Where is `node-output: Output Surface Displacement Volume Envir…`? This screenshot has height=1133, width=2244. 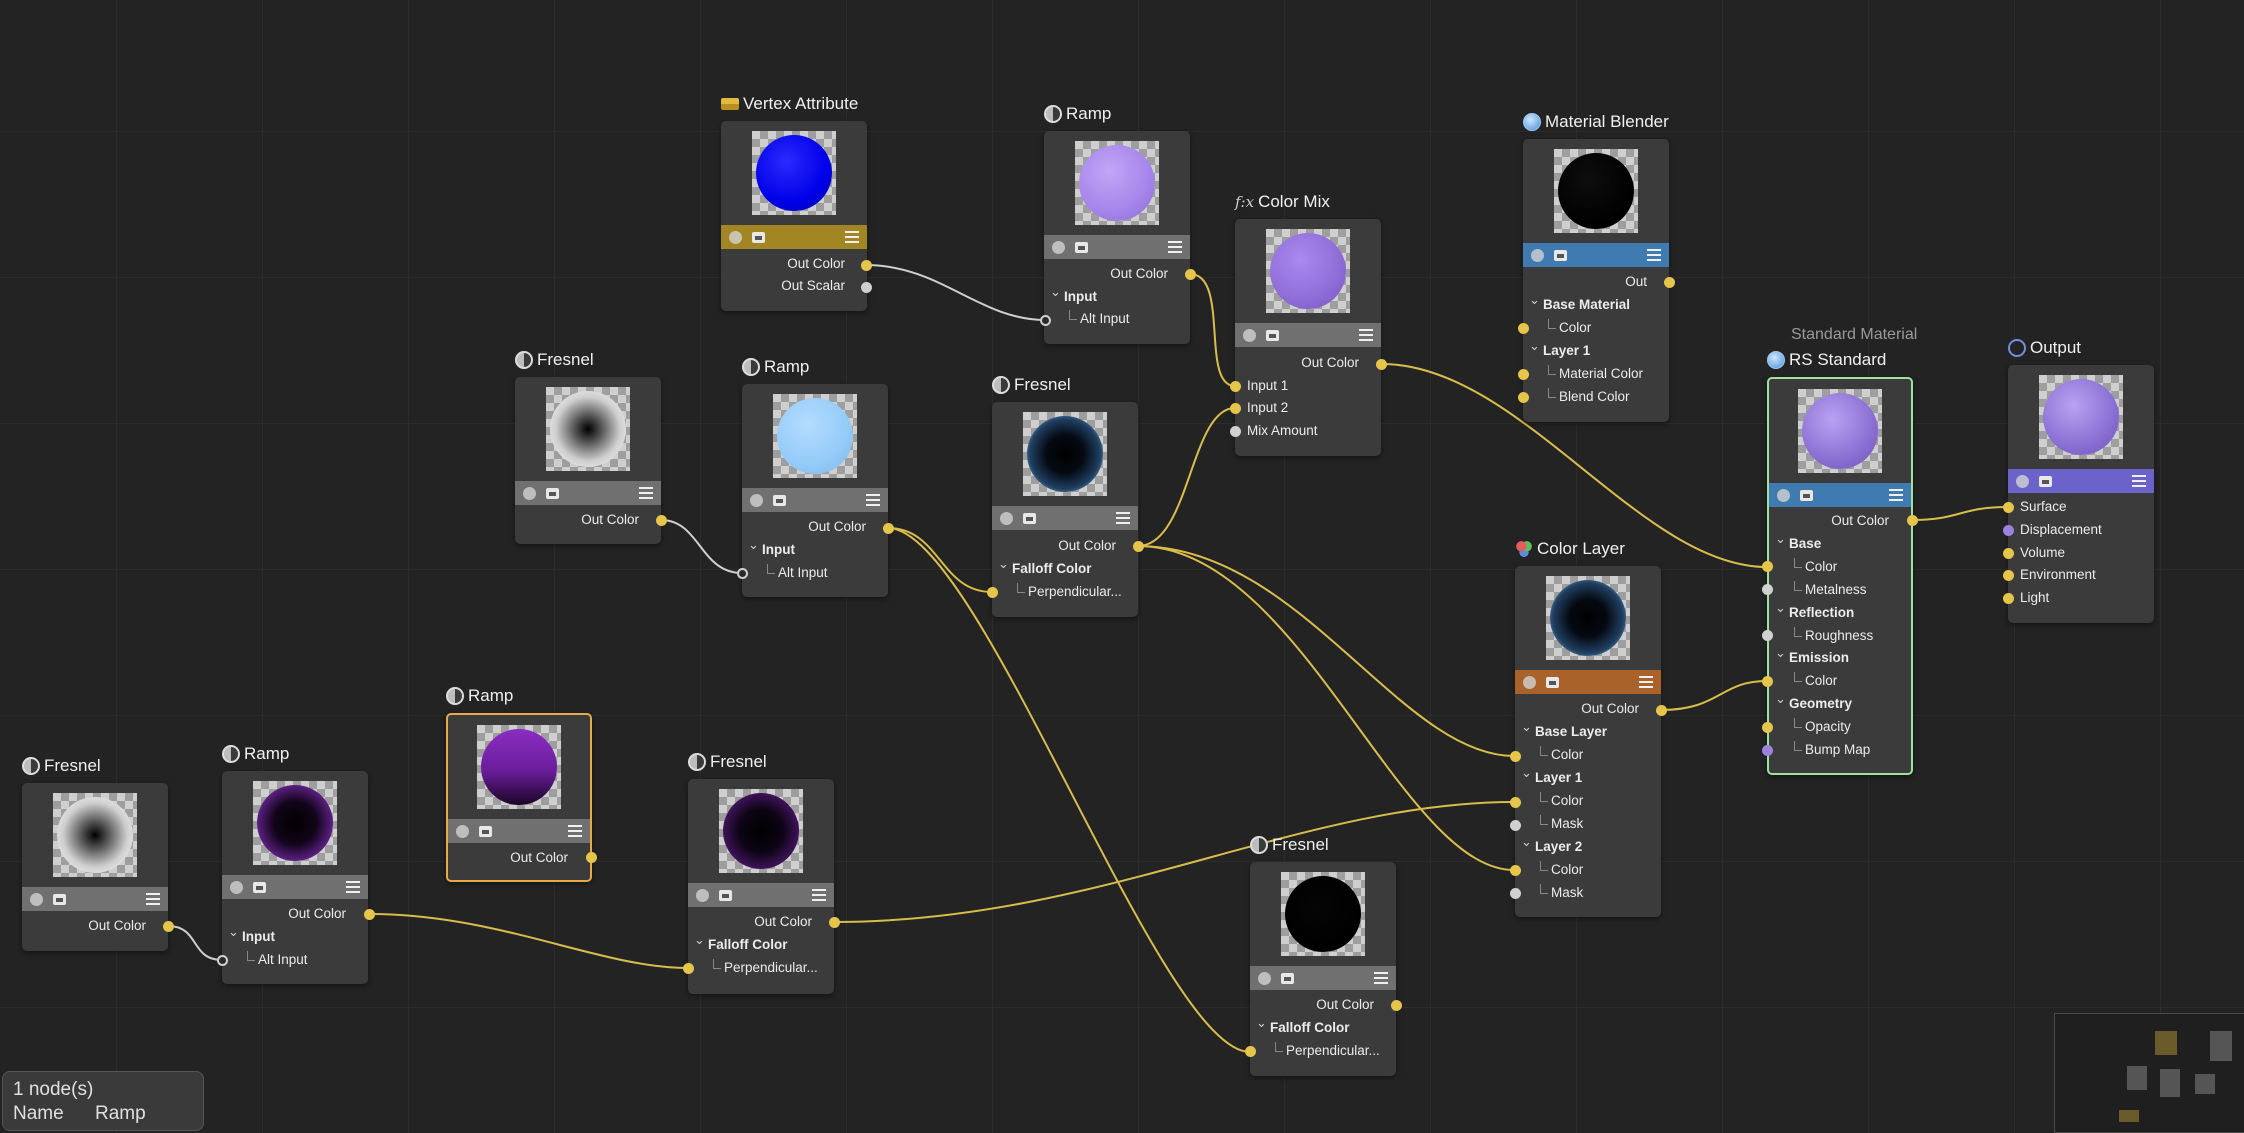 node-output: Output Surface Displacement Volume Envir… is located at coordinates (2078, 480).